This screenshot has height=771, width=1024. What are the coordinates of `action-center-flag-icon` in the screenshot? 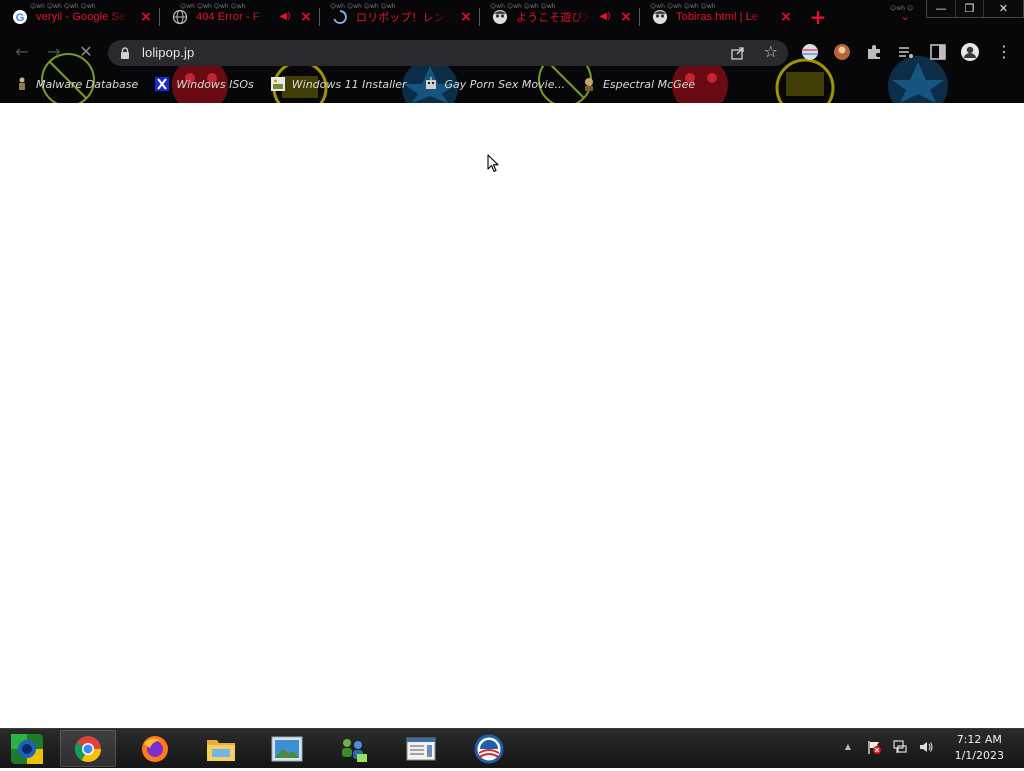 It's located at (874, 747).